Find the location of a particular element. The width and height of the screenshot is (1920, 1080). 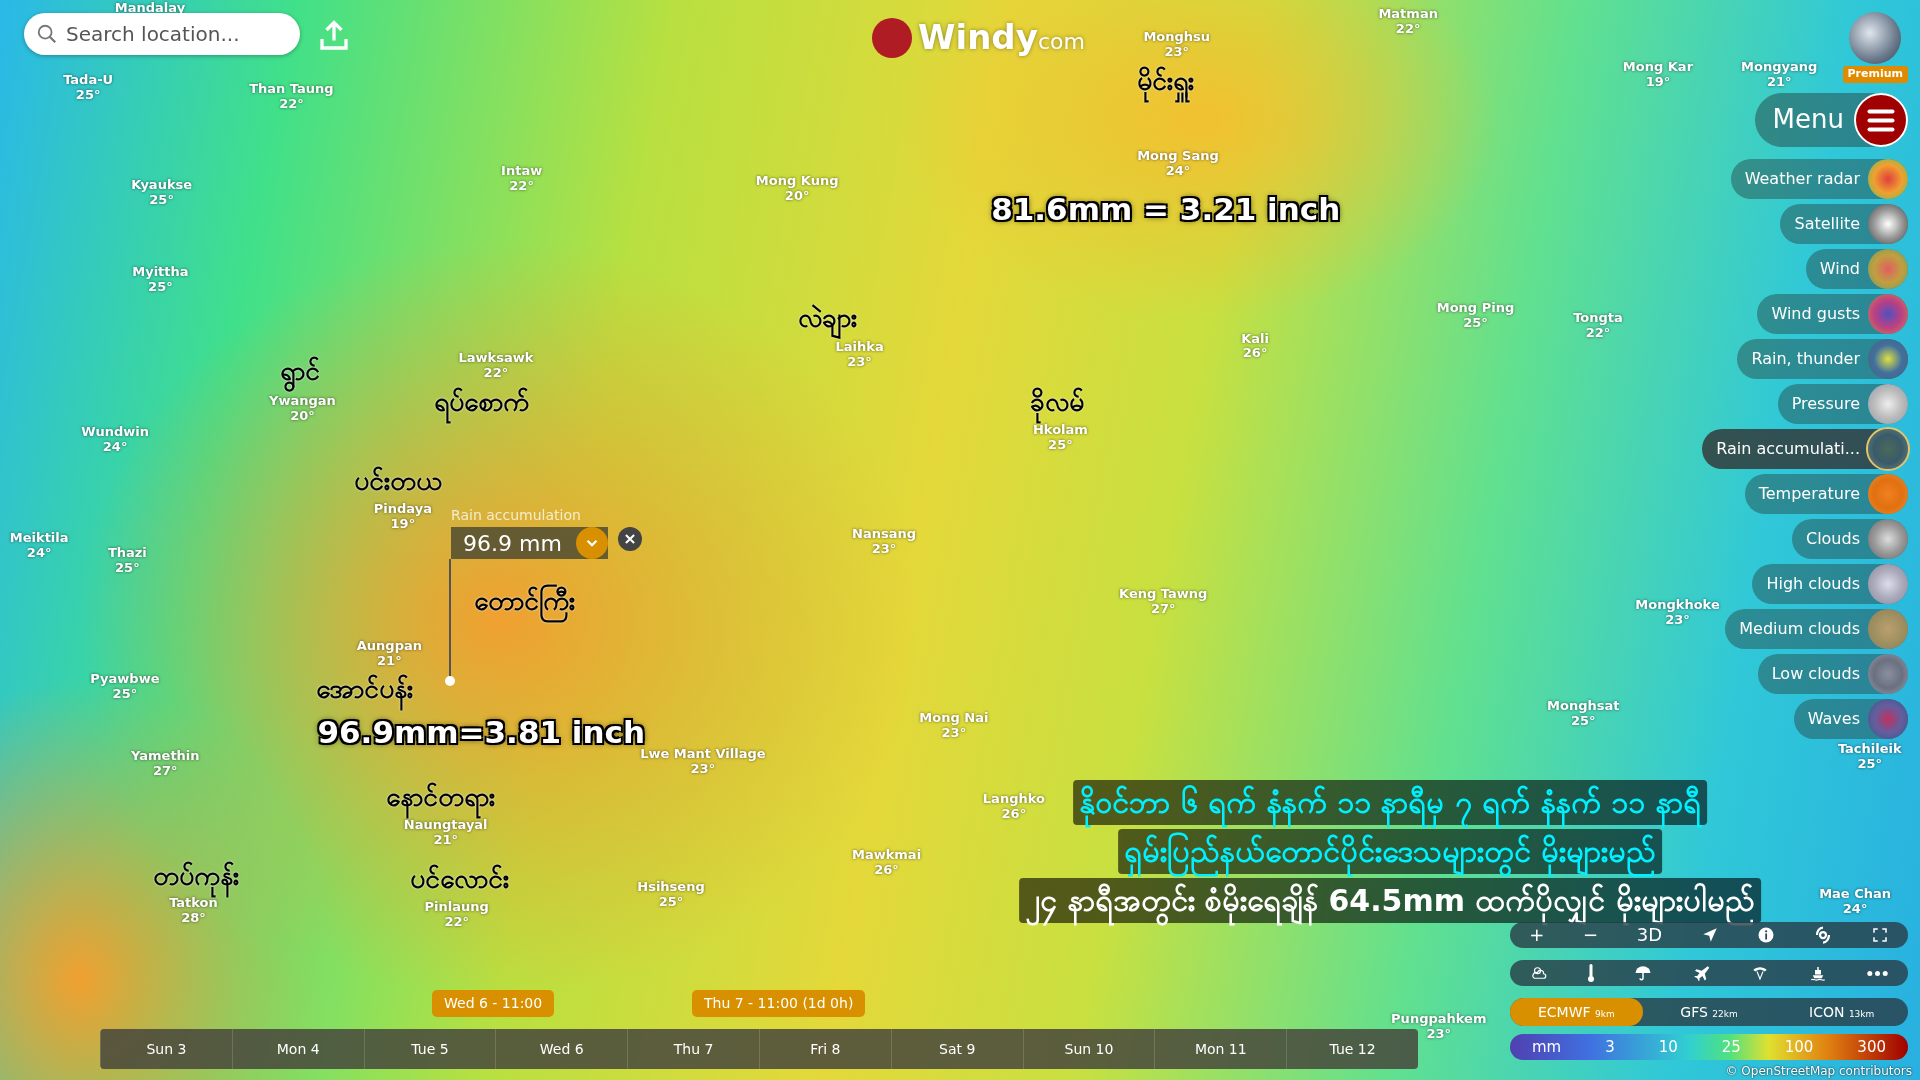

place-name: ပင်းတယ is located at coordinates (397, 481).